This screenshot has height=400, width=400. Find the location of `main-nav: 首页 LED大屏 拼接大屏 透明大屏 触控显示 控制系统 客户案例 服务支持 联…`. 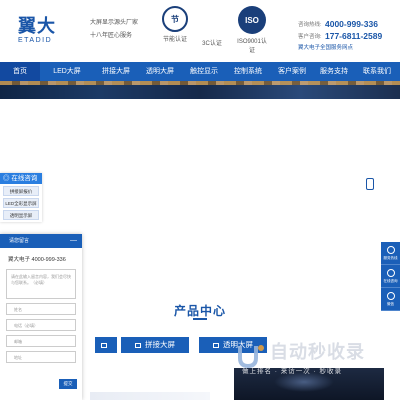

main-nav: 首页 LED大屏 拼接大屏 透明大屏 触控显示 控制系统 客户案例 服务支持 联… is located at coordinates (200, 71).